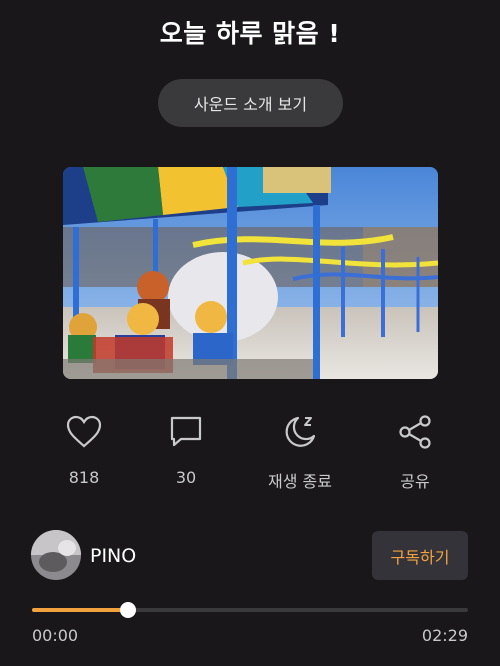 The height and width of the screenshot is (666, 500). I want to click on page-title: 오늘 하루 맑음 !, so click(250, 33).